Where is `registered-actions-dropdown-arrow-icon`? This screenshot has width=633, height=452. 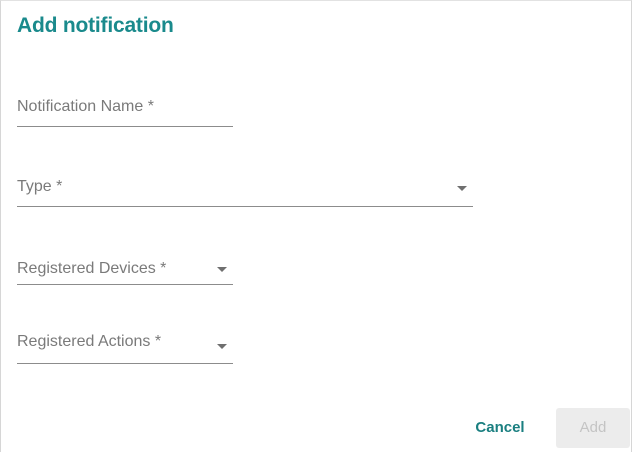
registered-actions-dropdown-arrow-icon is located at coordinates (222, 346).